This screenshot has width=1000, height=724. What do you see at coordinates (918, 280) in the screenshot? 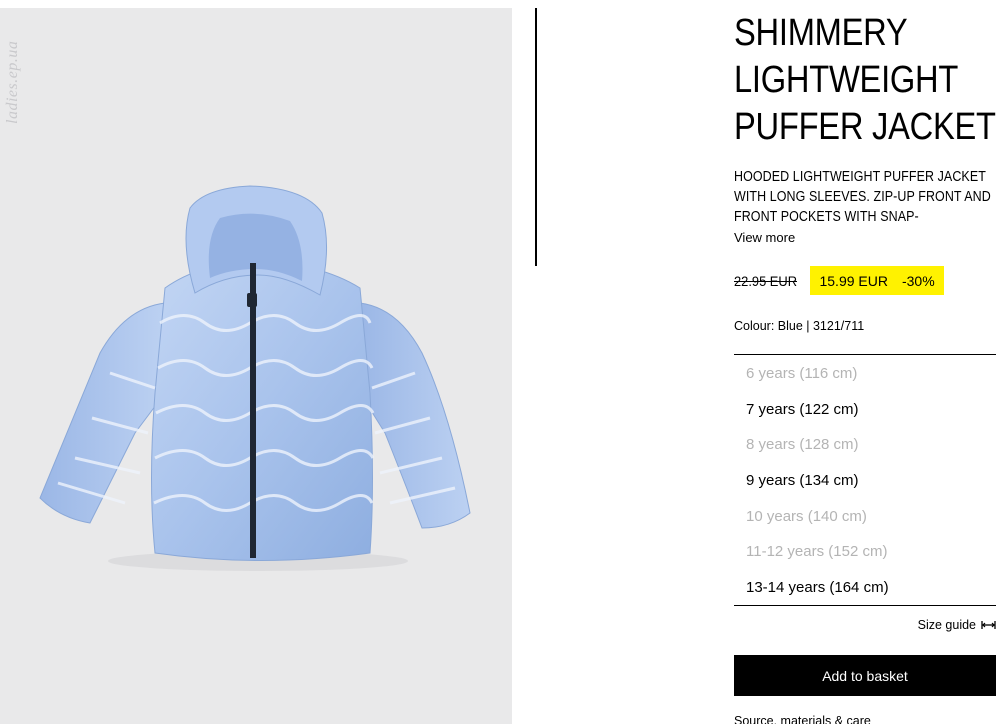
I see `discount-badge: -30%` at bounding box center [918, 280].